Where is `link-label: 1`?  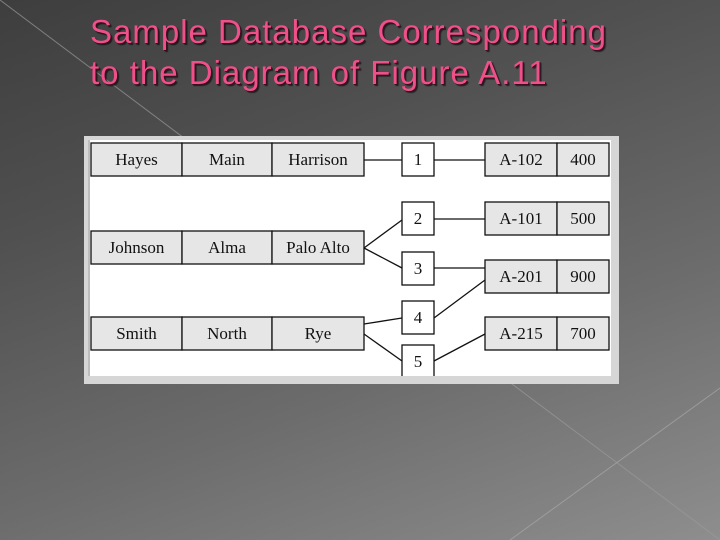
link-label: 1 is located at coordinates (418, 159).